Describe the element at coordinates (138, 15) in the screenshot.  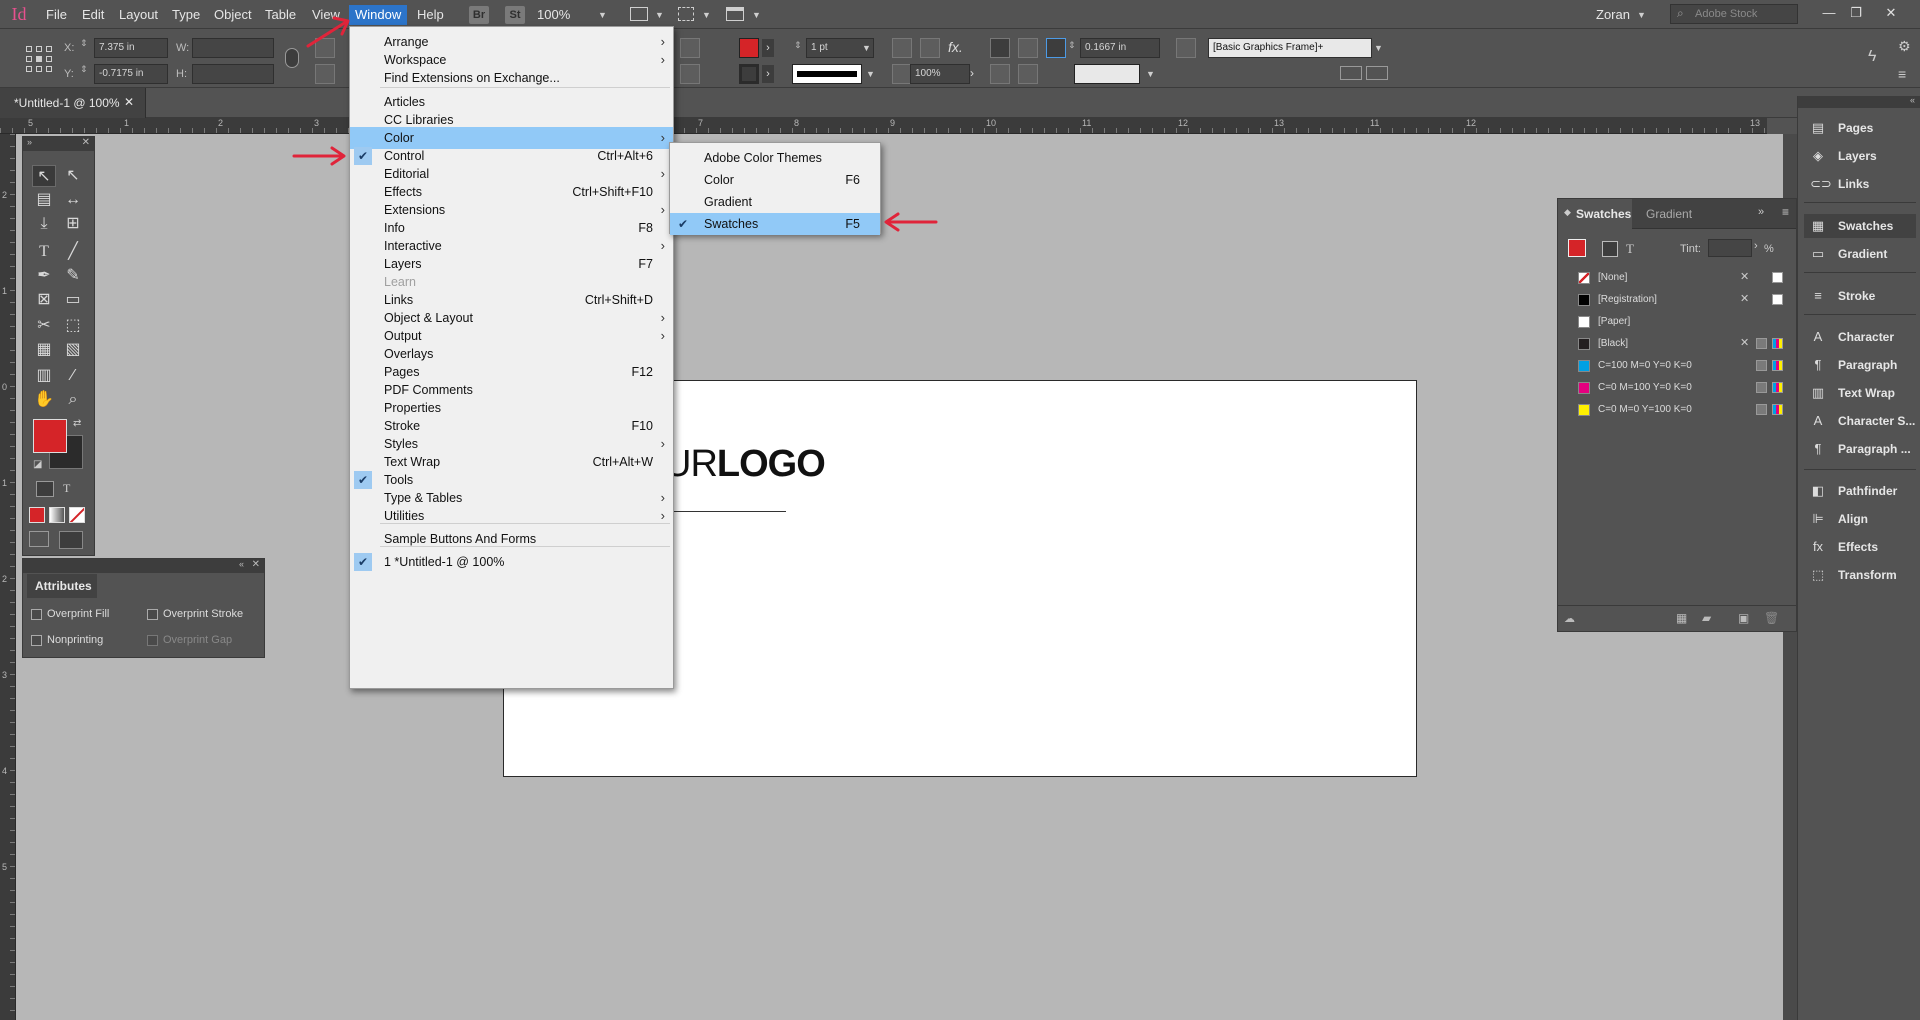
I see `menu-layout: Layout` at that location.